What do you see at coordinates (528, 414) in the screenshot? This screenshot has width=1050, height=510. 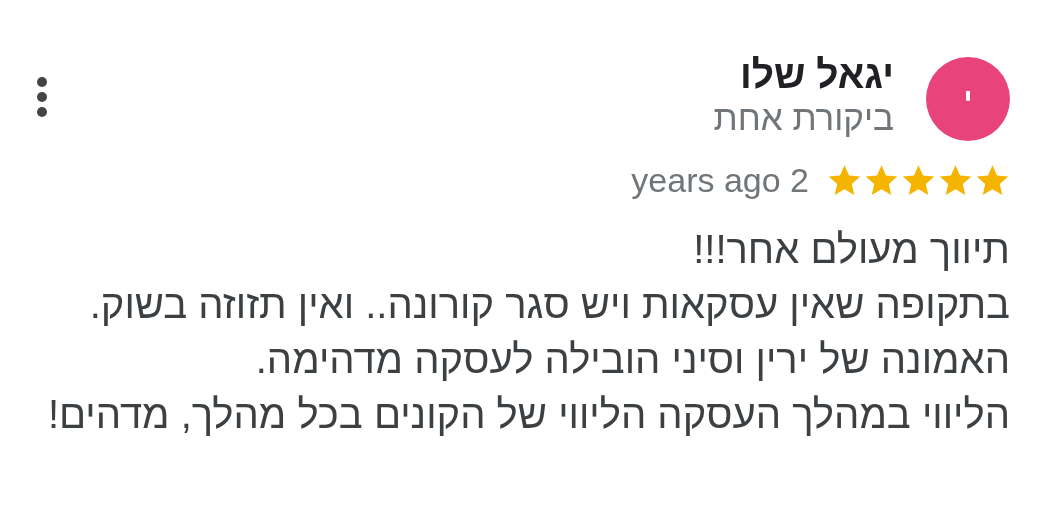 I see `review-text: הליווי במהלך העסקה הליווי של הקונים בכל מהלך, מדהים!` at bounding box center [528, 414].